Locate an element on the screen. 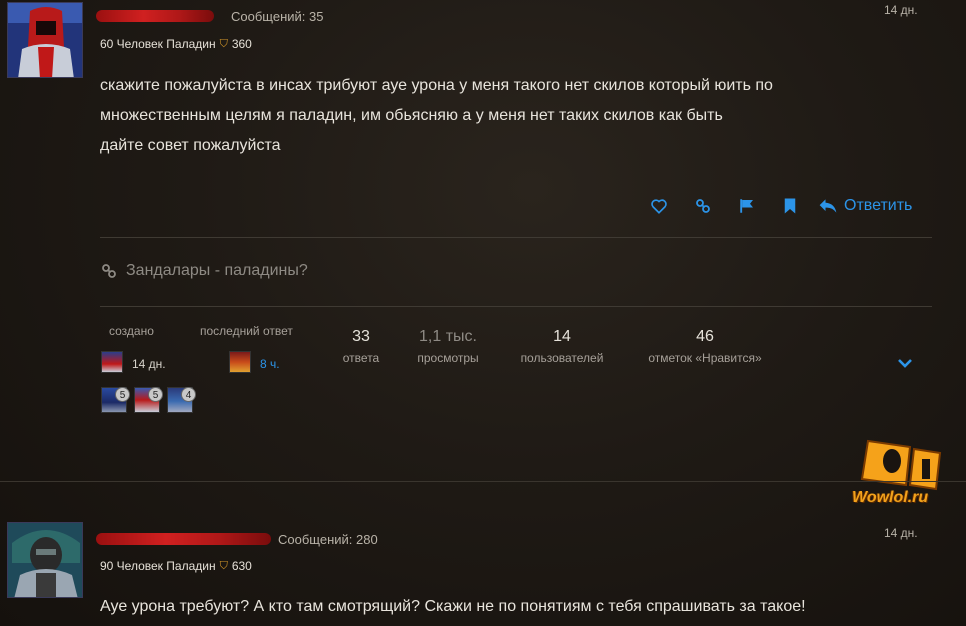 The width and height of the screenshot is (966, 626). flag-icon is located at coordinates (747, 206).